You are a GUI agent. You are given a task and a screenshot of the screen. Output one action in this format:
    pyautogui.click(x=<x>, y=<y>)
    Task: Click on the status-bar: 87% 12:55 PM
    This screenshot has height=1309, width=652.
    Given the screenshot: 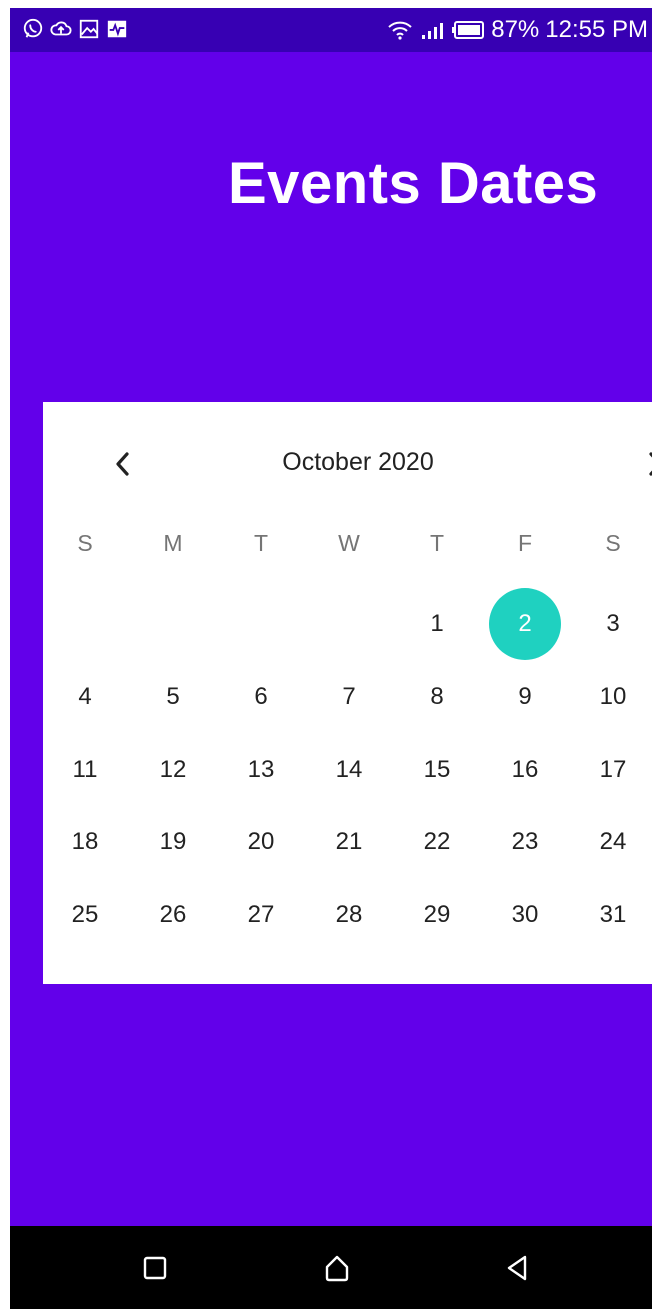 What is the action you would take?
    pyautogui.click(x=331, y=30)
    